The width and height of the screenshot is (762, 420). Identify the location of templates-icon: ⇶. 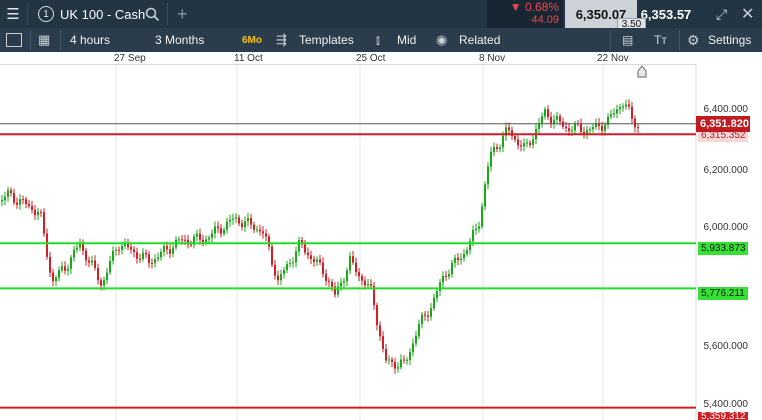
(281, 39).